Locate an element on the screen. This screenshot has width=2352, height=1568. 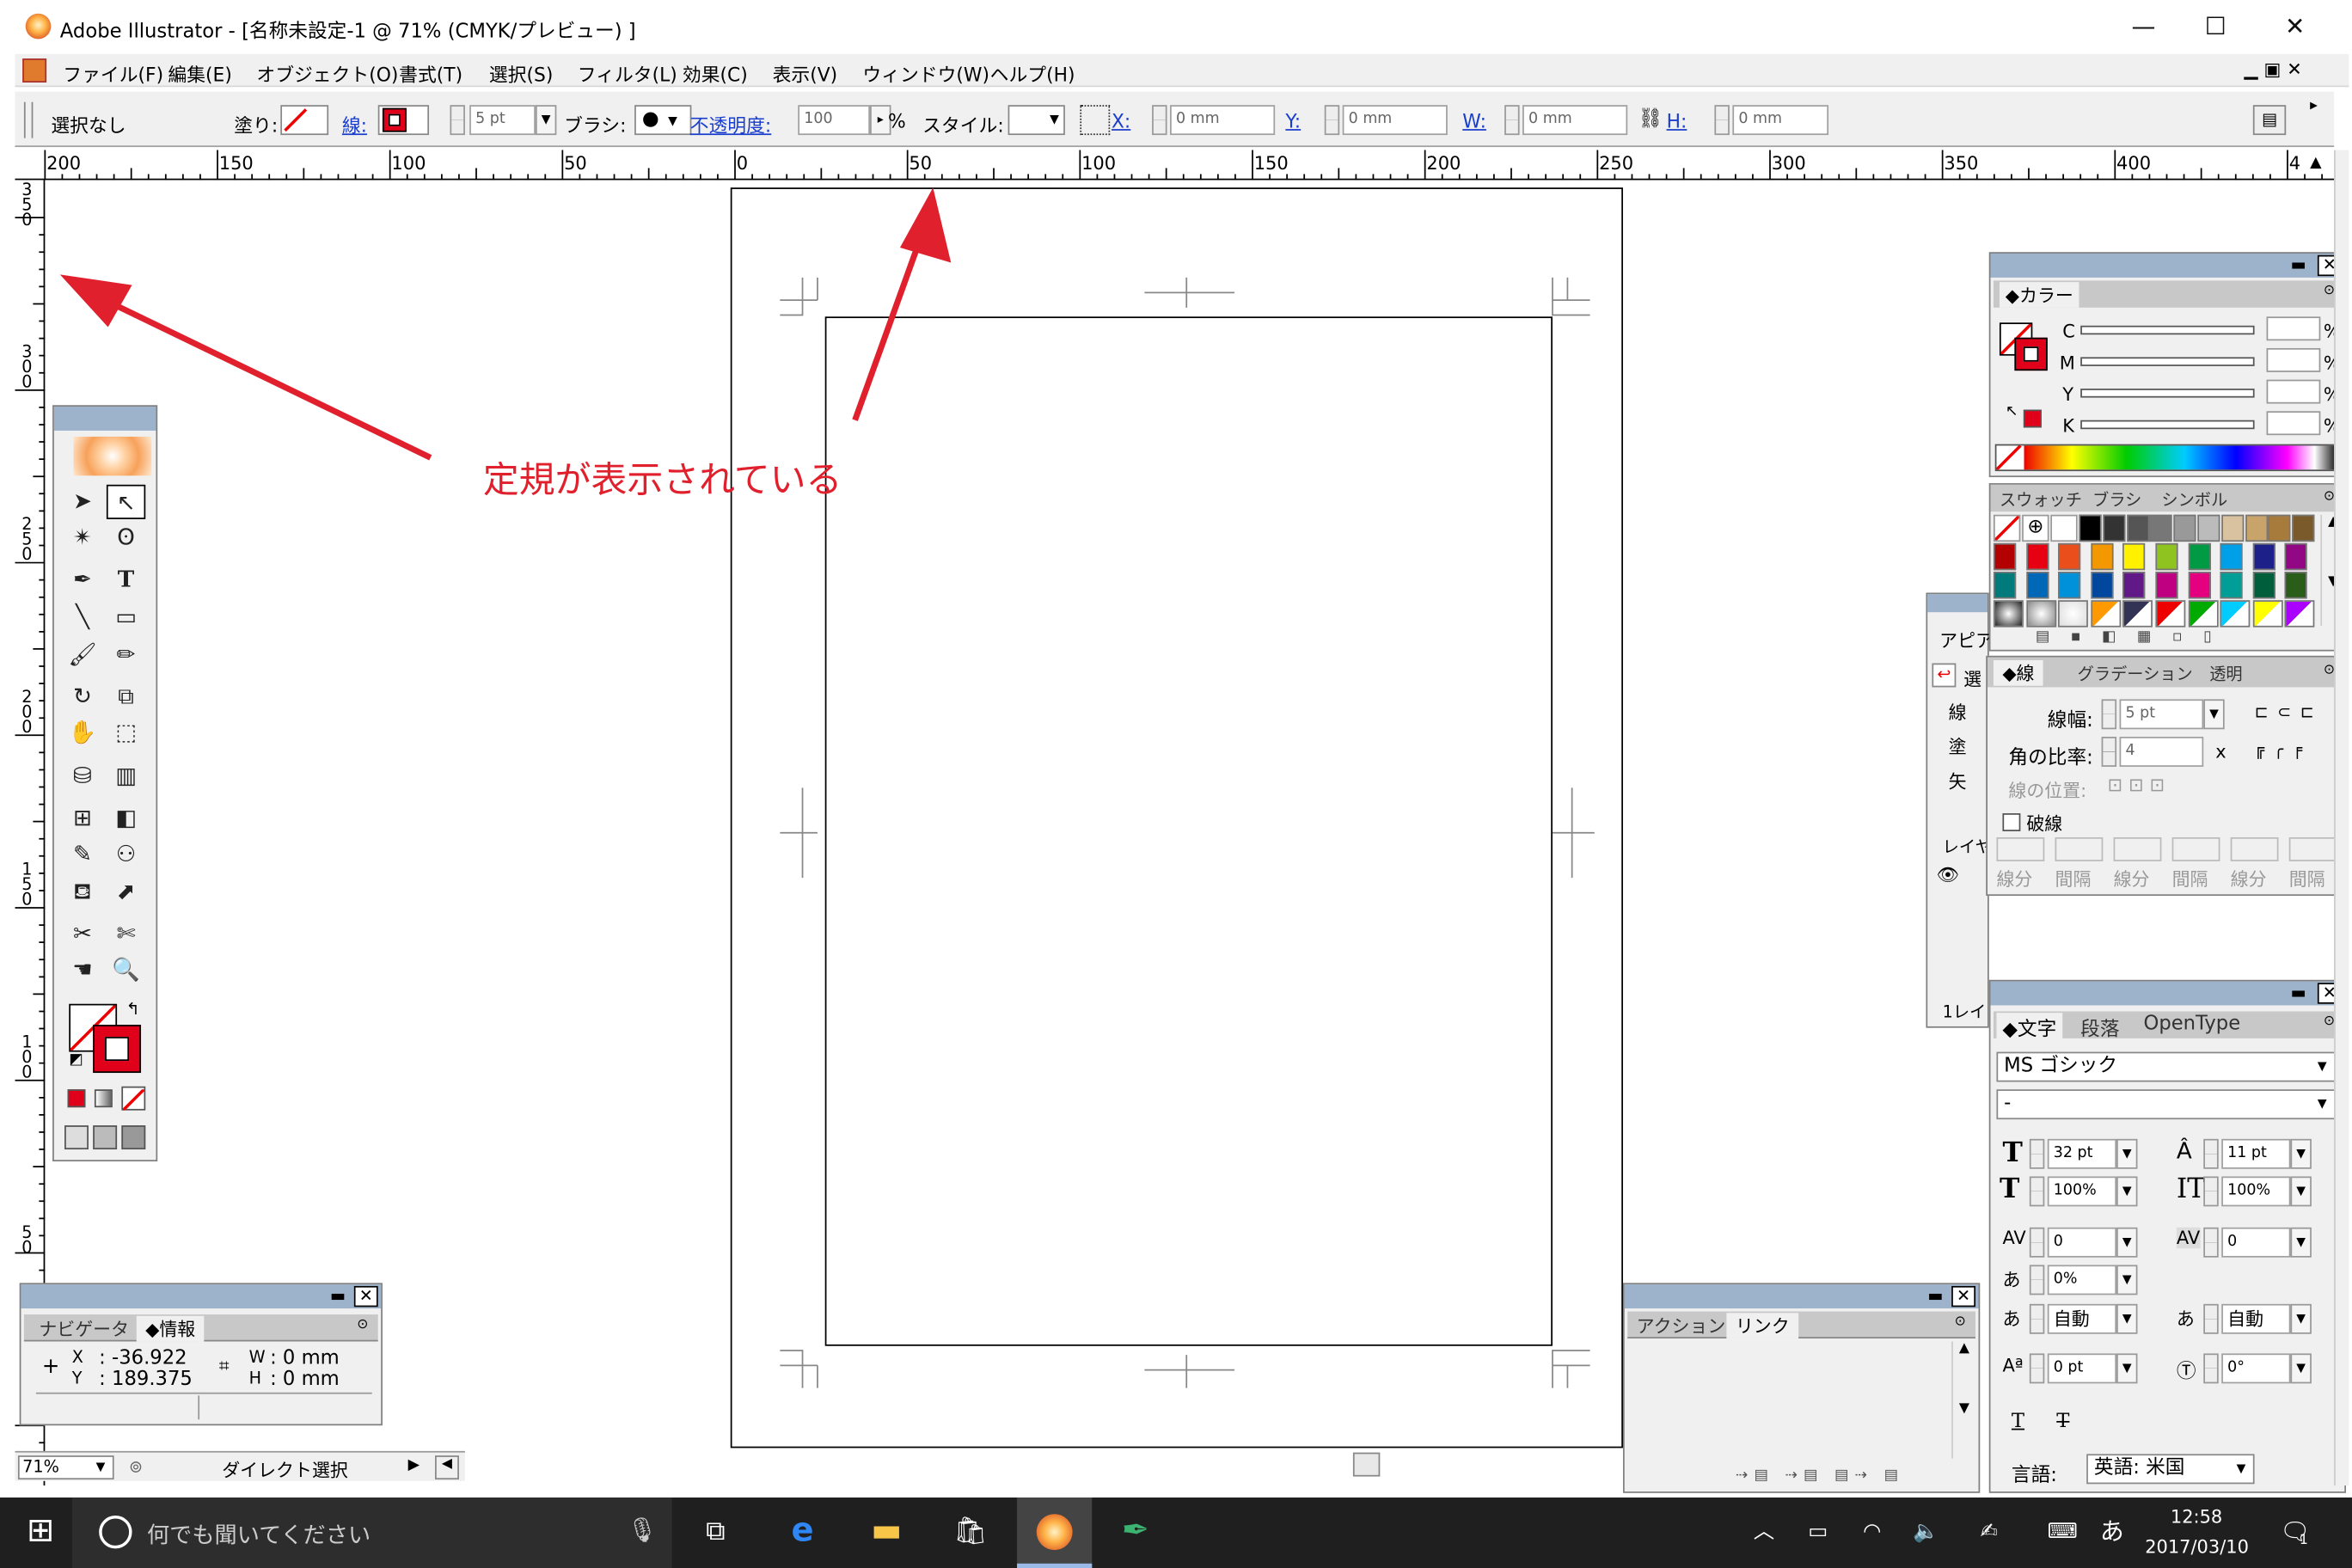
swatches-toolbar-icons: ▤▪◧▦▫▯ is located at coordinates (2134, 636).